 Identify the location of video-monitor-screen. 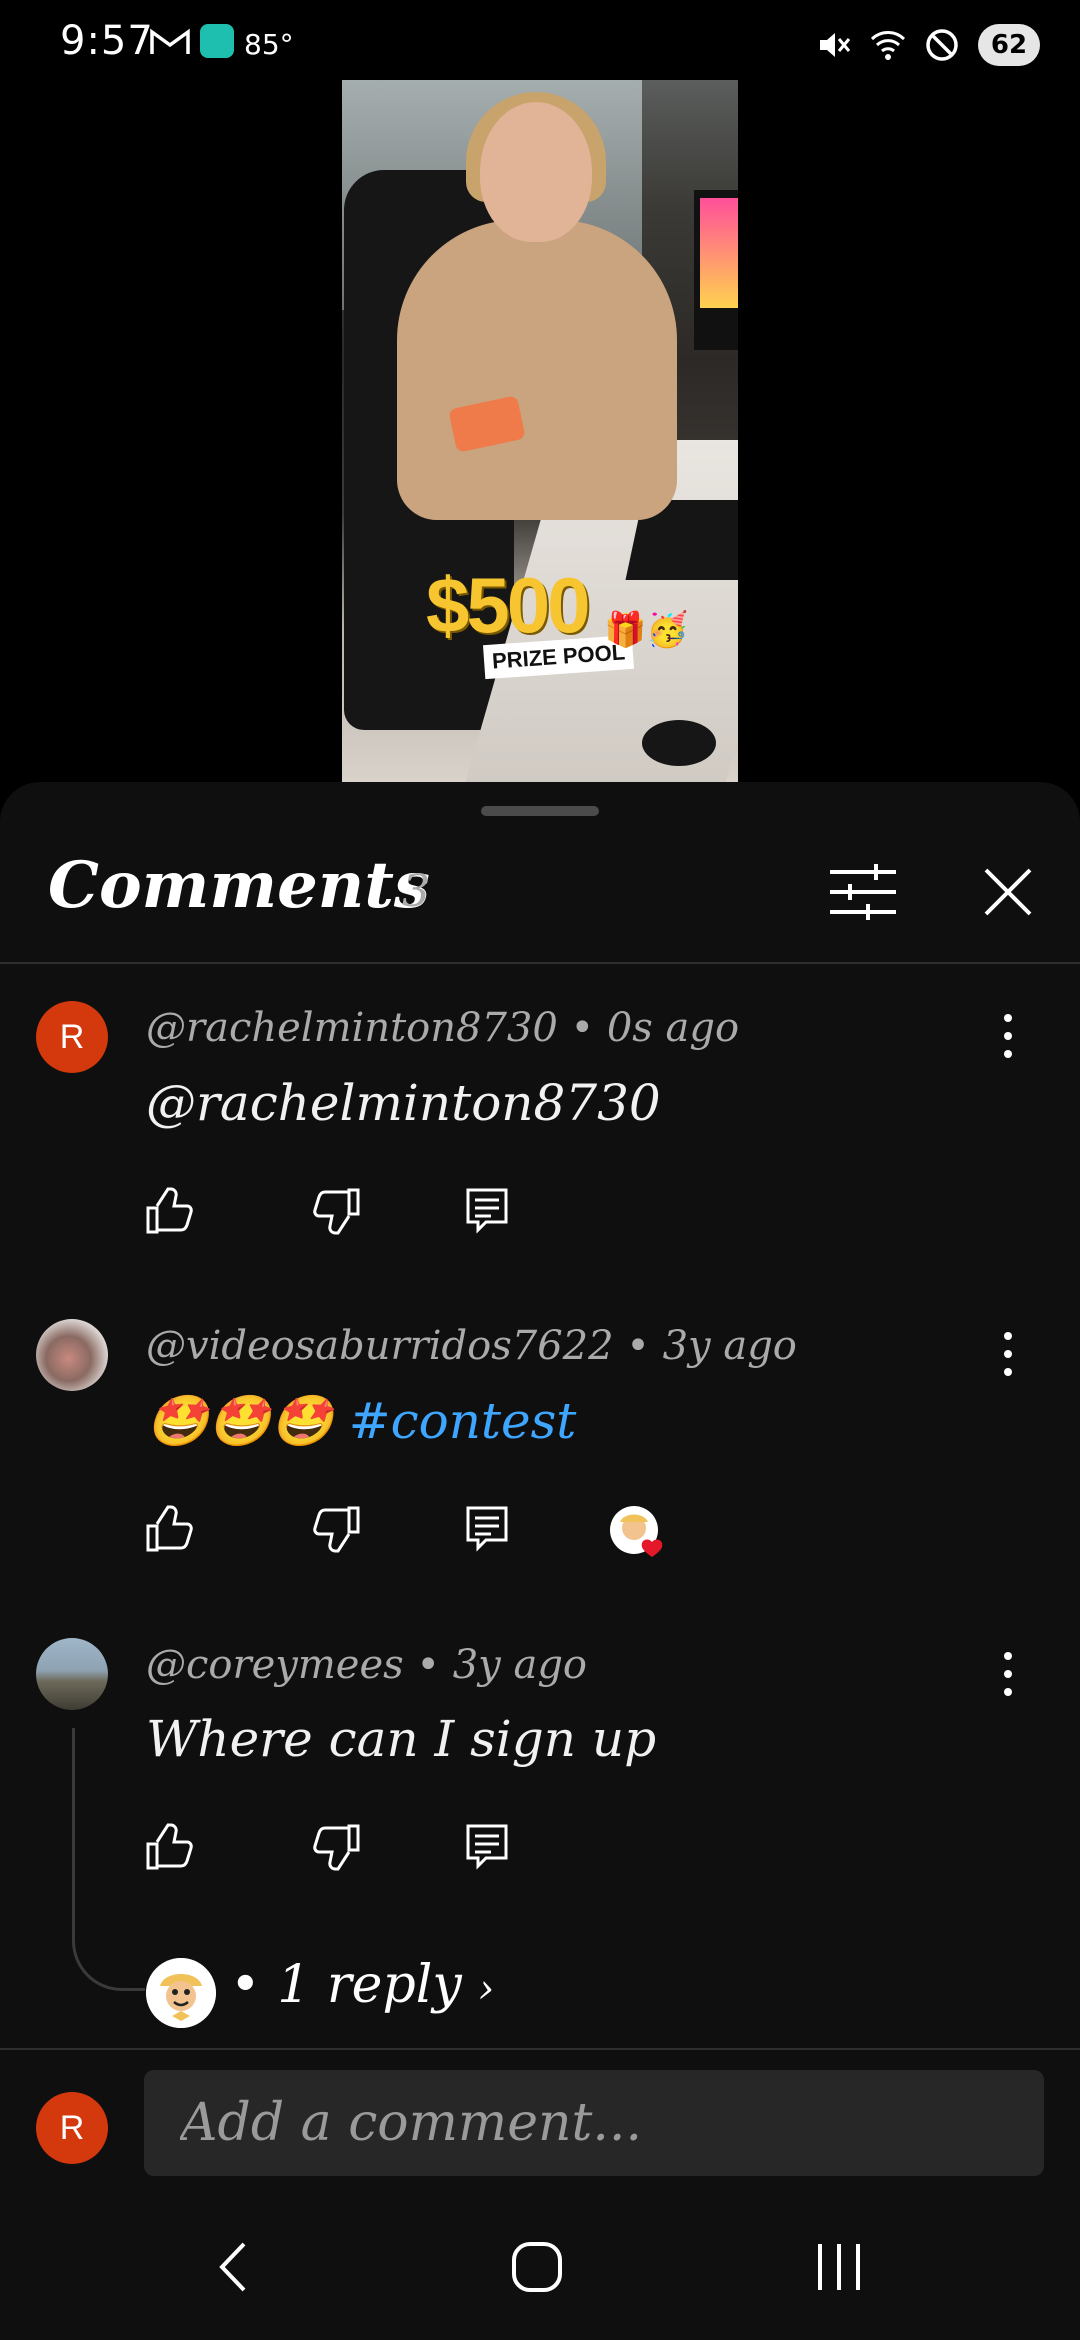
(719, 253).